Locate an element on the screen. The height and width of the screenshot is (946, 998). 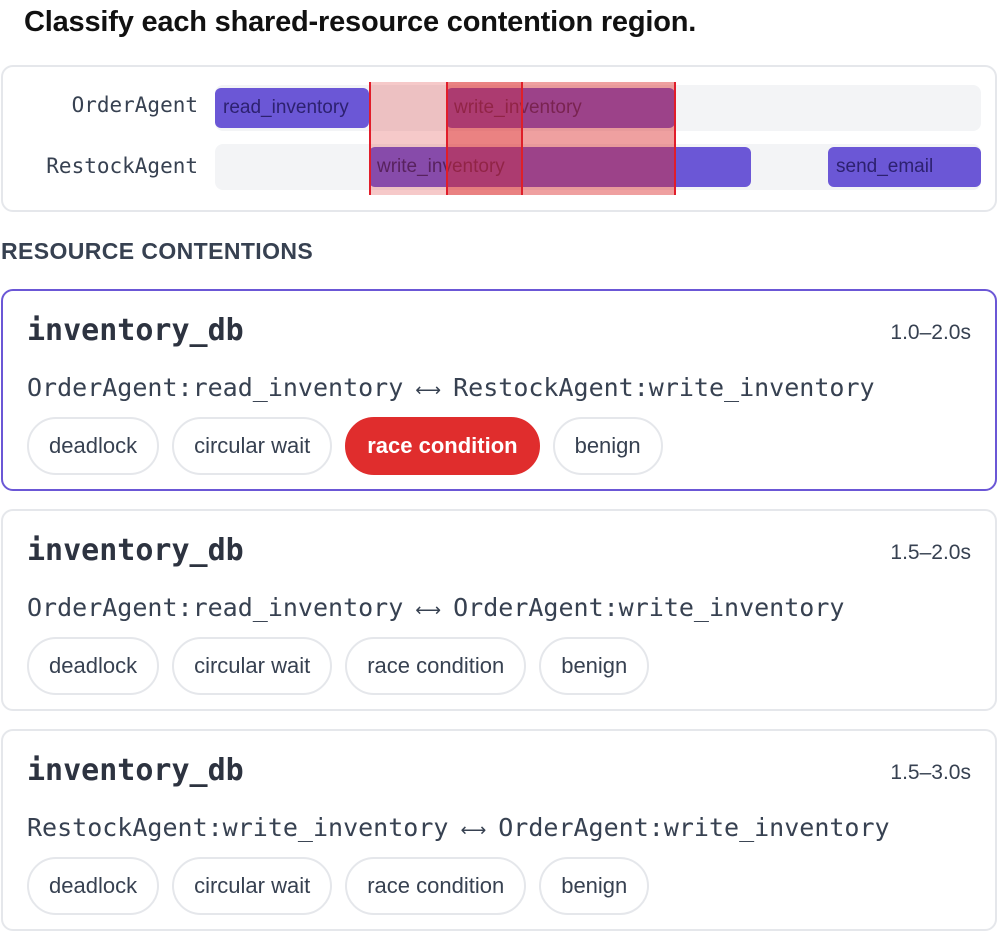
bar-send-email: send_email is located at coordinates (904, 167).